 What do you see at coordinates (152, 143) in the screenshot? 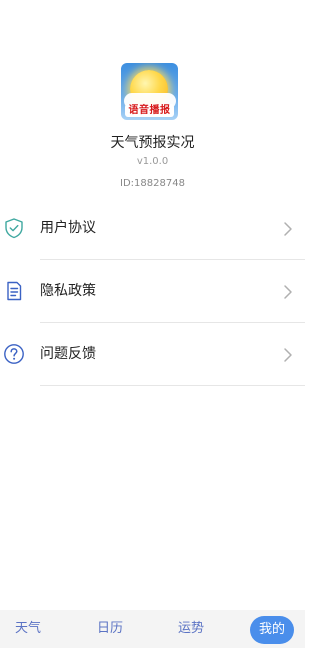
I see `app-name: 天气预报实况` at bounding box center [152, 143].